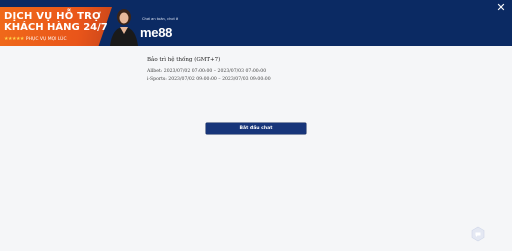 The width and height of the screenshot is (512, 251). Describe the element at coordinates (124, 27) in the screenshot. I see `support-agent-image` at that location.